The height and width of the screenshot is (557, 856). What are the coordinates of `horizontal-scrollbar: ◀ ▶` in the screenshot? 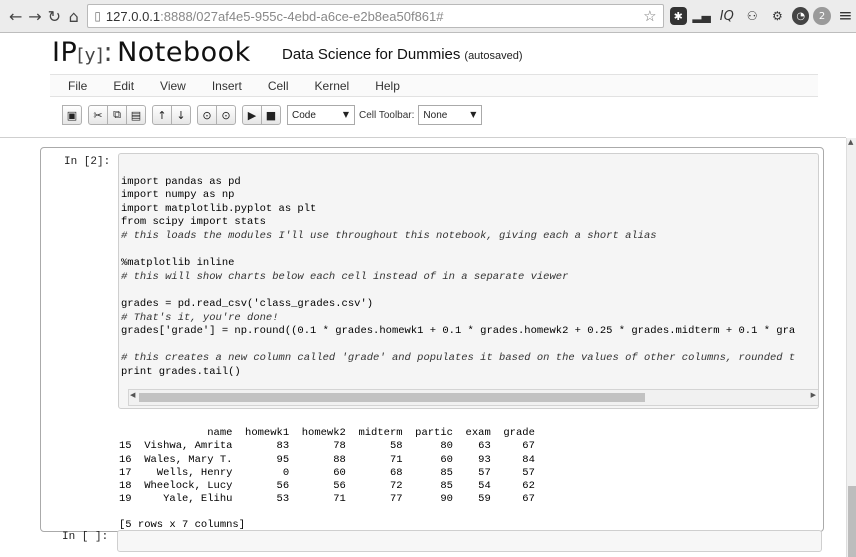 It's located at (473, 397).